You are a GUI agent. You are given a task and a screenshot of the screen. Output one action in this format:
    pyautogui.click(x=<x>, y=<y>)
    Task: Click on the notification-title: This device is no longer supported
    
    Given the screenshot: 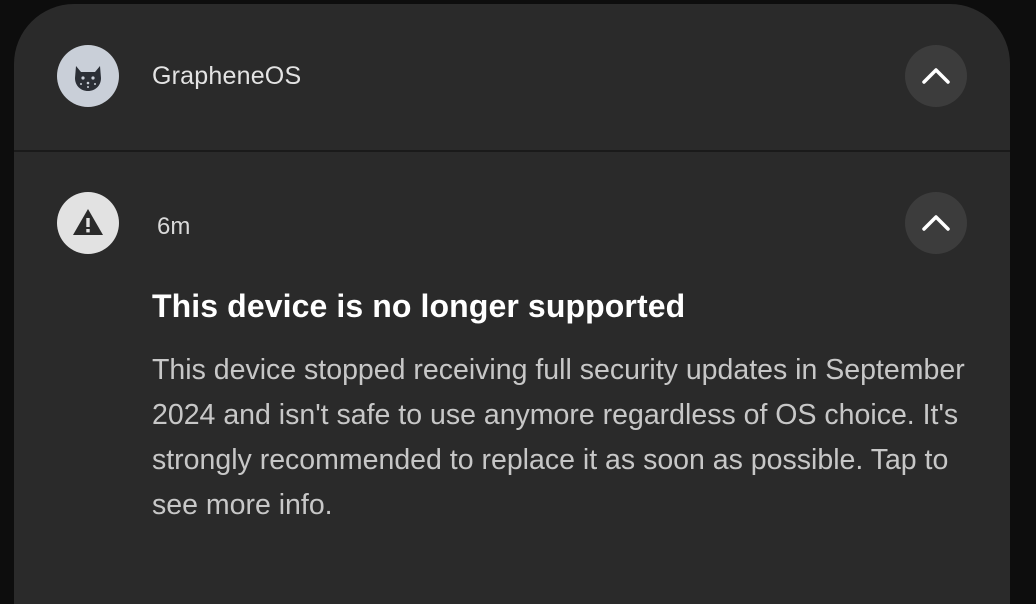 What is the action you would take?
    pyautogui.click(x=419, y=306)
    